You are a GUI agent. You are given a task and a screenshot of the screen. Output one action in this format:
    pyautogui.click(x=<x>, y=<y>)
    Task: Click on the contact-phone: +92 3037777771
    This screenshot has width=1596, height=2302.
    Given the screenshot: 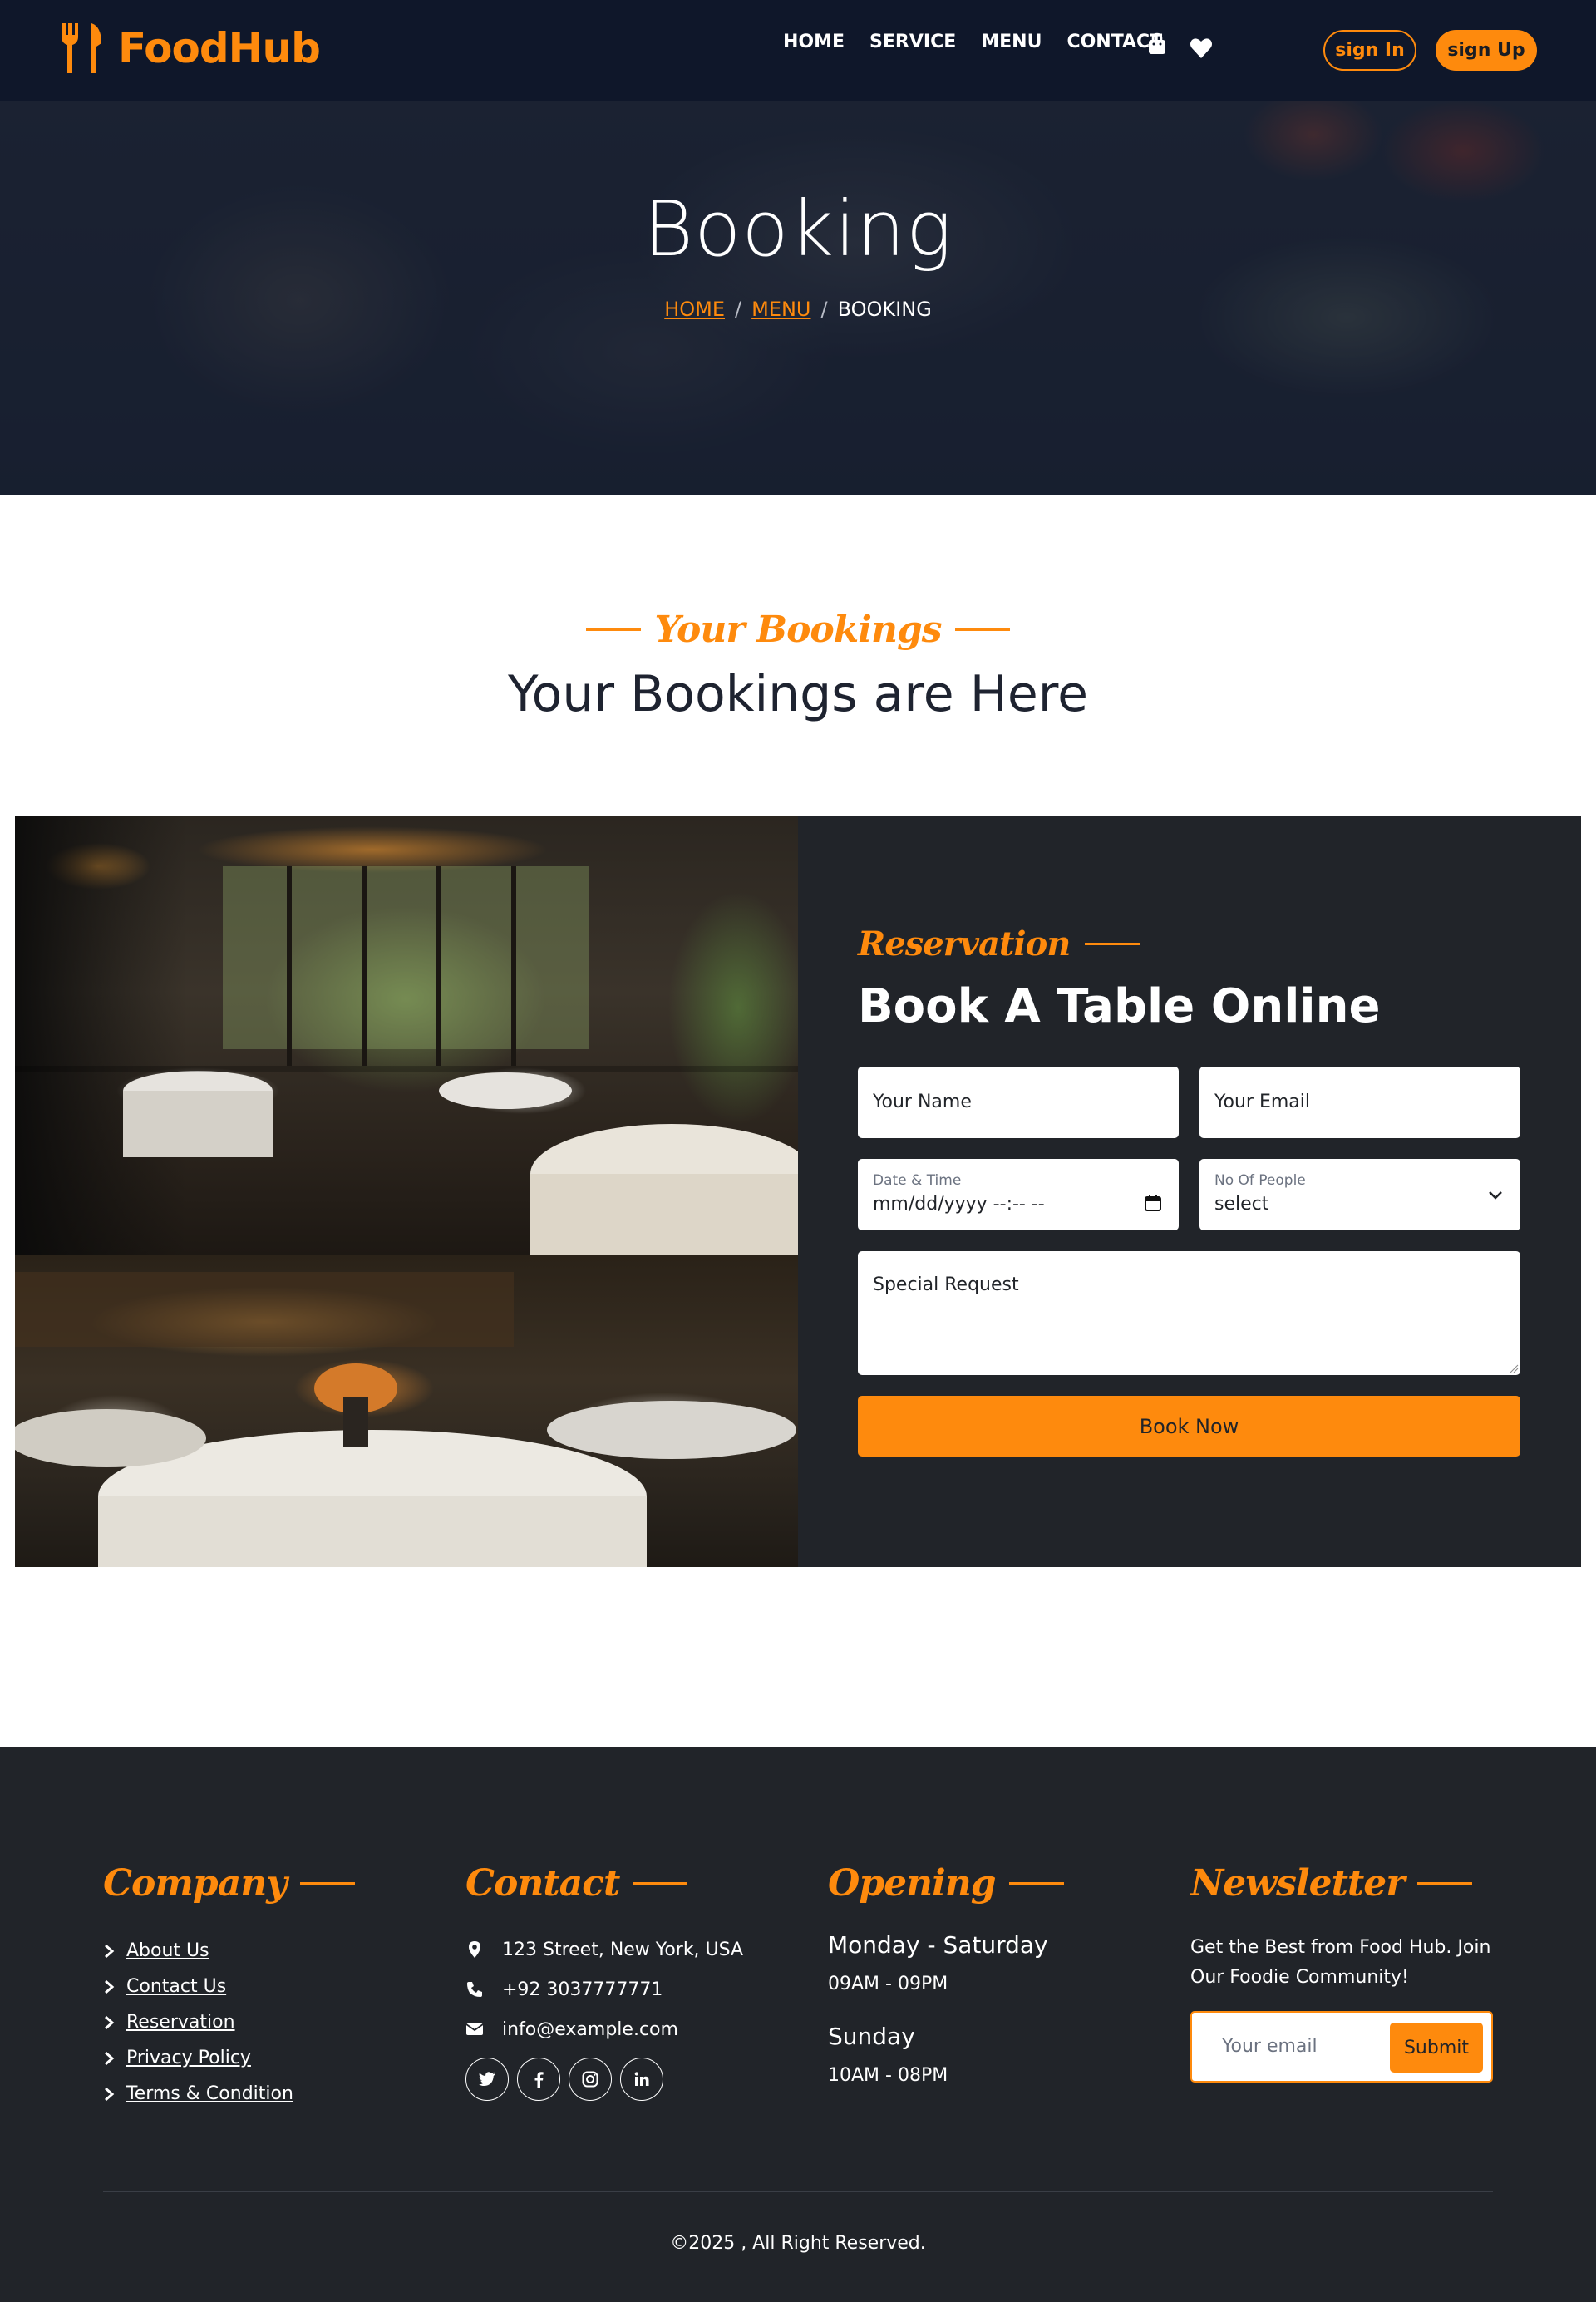 What is the action you would take?
    pyautogui.click(x=604, y=1989)
    